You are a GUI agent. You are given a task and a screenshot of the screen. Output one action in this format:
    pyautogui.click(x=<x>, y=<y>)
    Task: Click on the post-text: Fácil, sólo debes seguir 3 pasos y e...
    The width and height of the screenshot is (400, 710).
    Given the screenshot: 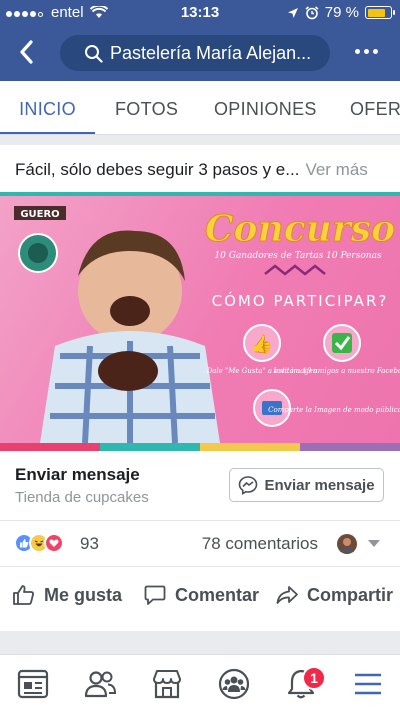 What is the action you would take?
    pyautogui.click(x=157, y=169)
    